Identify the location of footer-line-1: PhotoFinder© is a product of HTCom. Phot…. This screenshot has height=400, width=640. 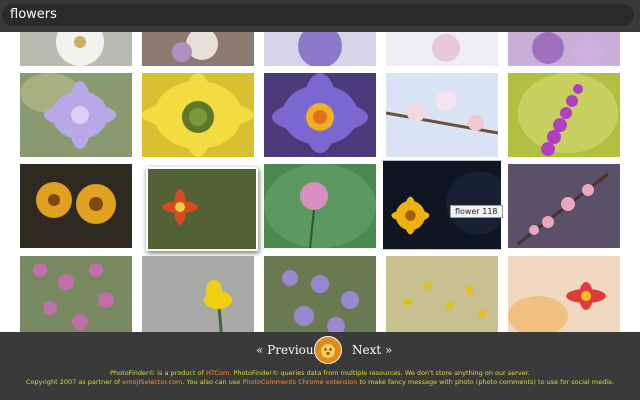
(320, 373).